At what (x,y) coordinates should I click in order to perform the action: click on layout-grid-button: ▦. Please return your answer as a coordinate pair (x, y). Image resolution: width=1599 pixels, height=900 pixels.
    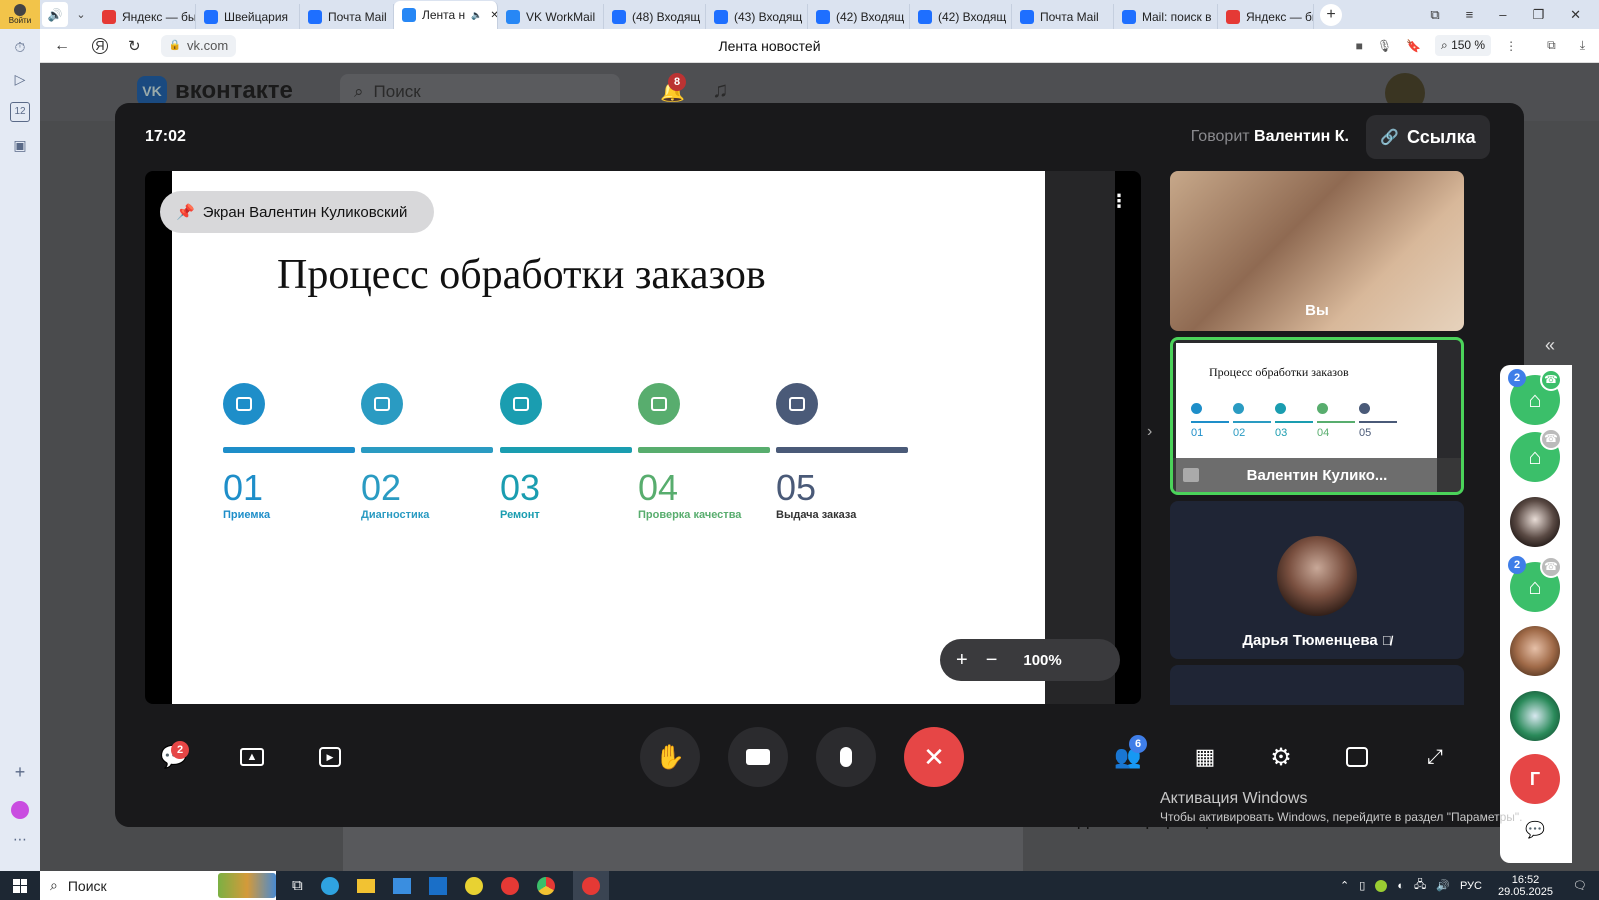
    Looking at the image, I should click on (1205, 757).